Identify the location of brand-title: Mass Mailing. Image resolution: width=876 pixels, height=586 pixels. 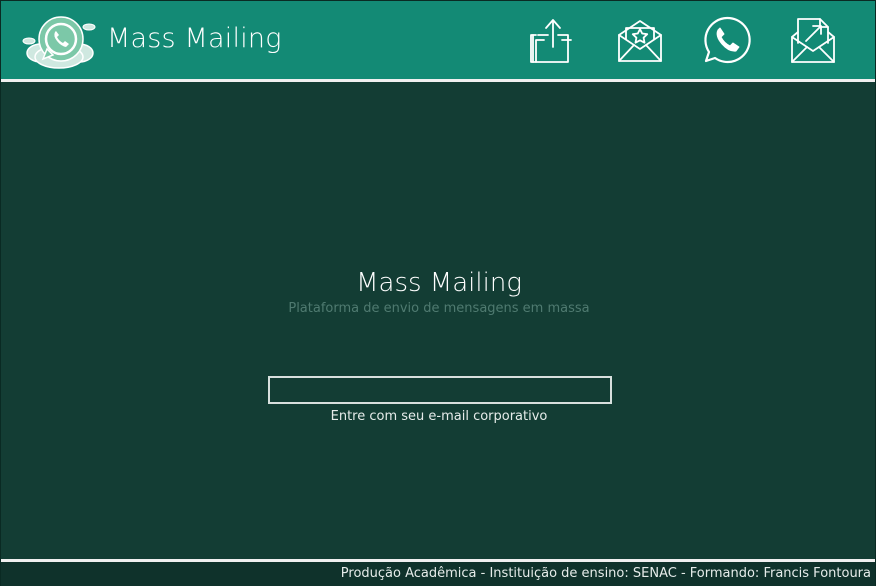
(194, 38).